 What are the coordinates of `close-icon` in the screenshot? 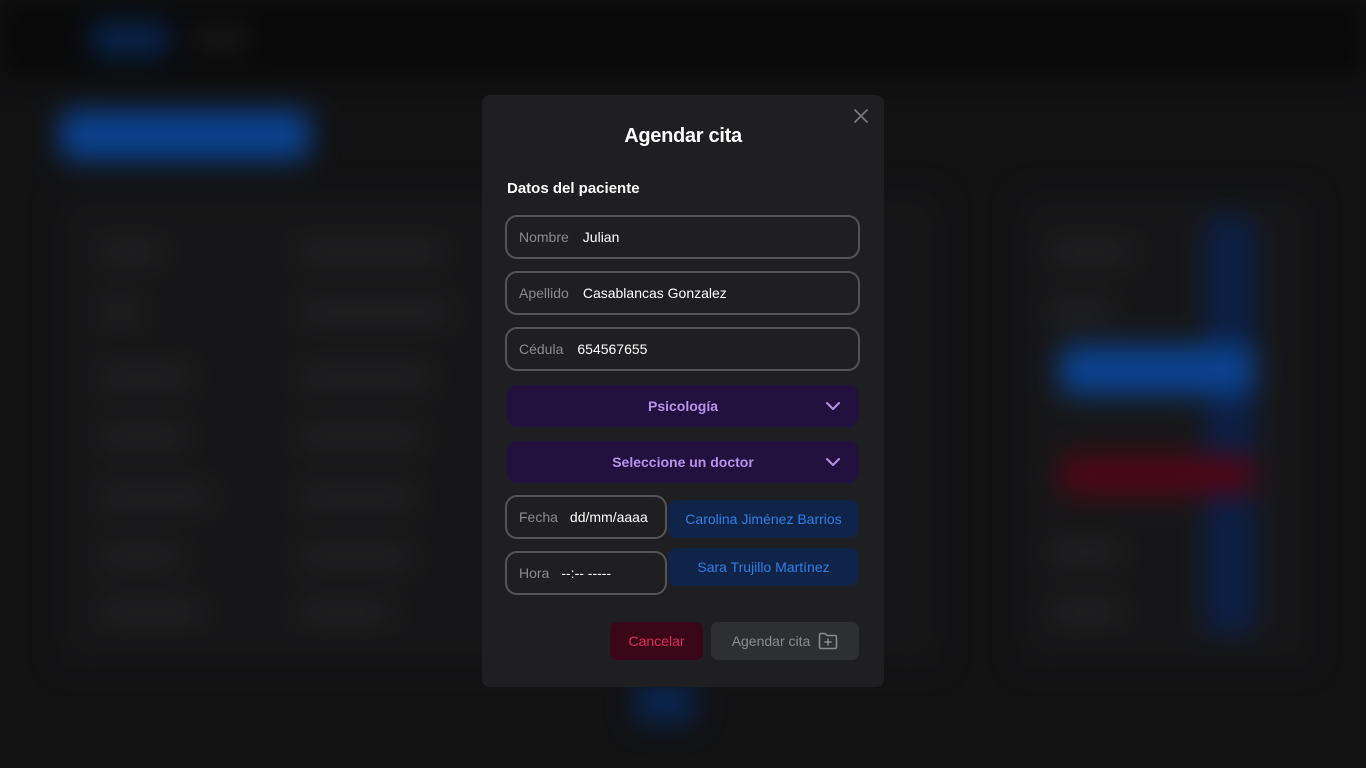 It's located at (861, 116).